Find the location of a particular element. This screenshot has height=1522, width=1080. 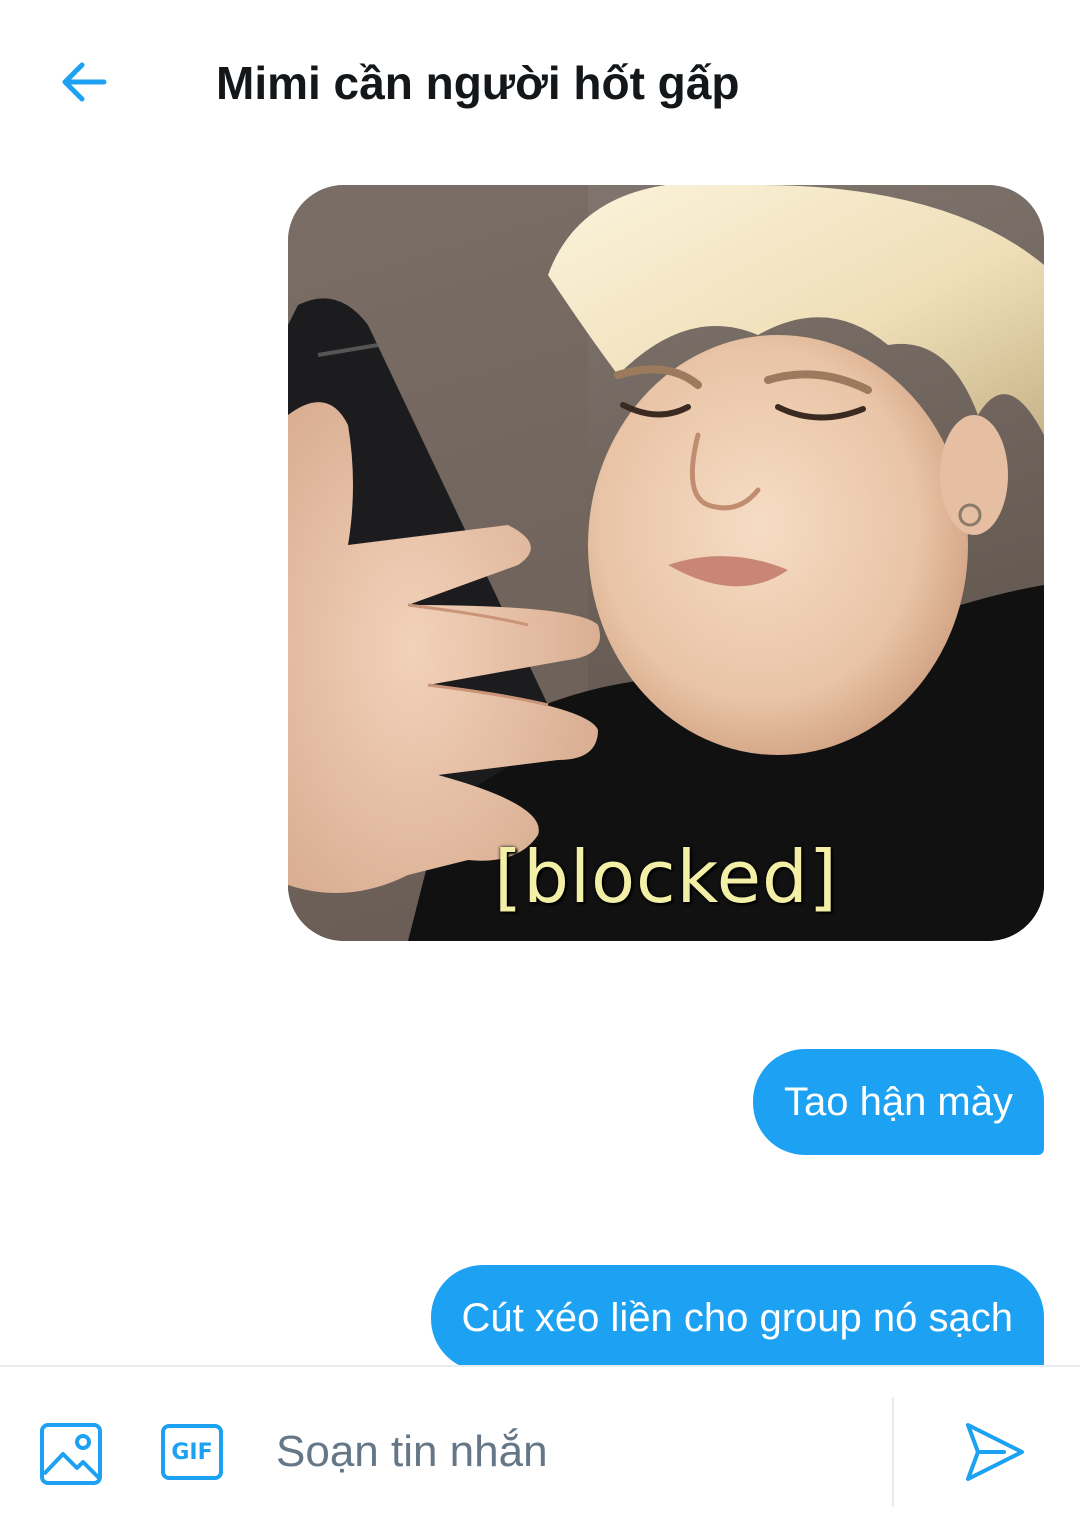

send-icon is located at coordinates (995, 1452).